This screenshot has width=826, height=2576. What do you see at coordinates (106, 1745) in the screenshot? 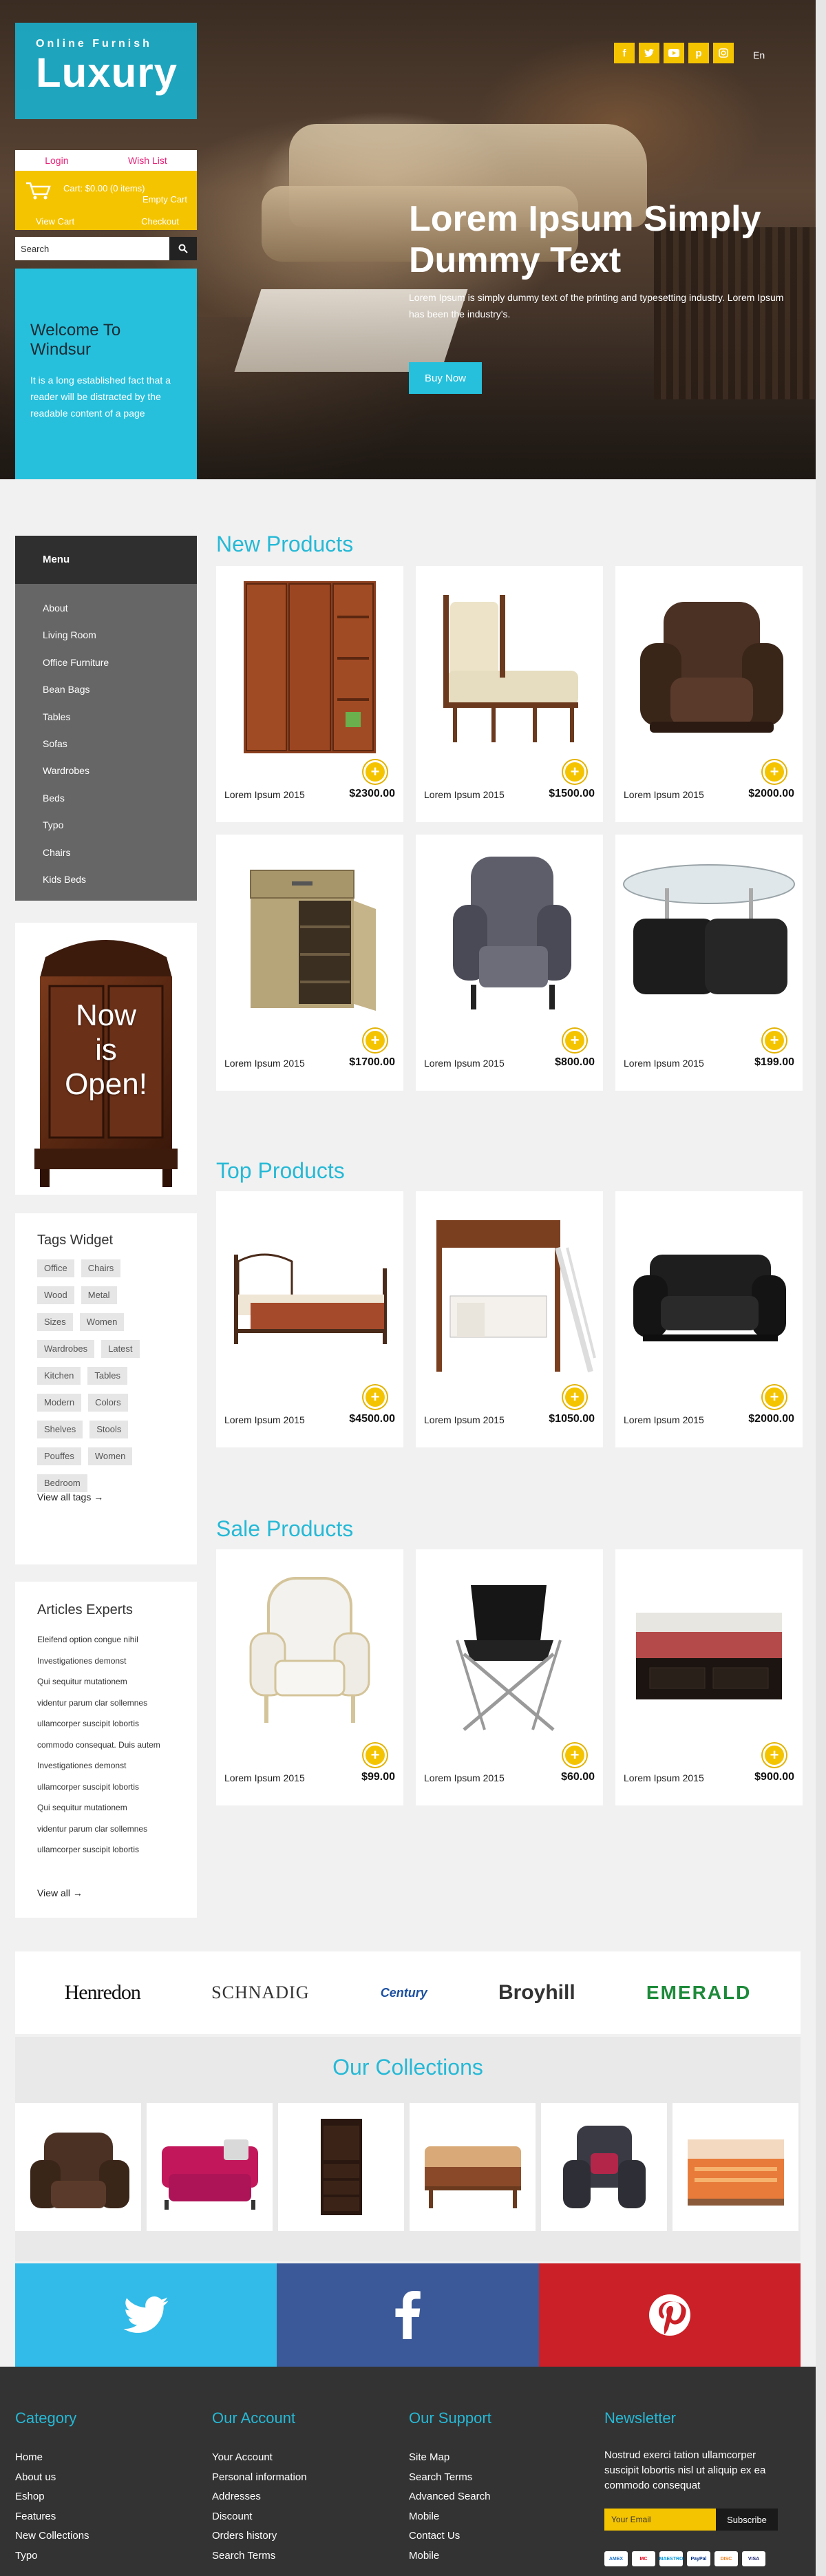
I see `article-link: commodo consequat. Duis autem` at bounding box center [106, 1745].